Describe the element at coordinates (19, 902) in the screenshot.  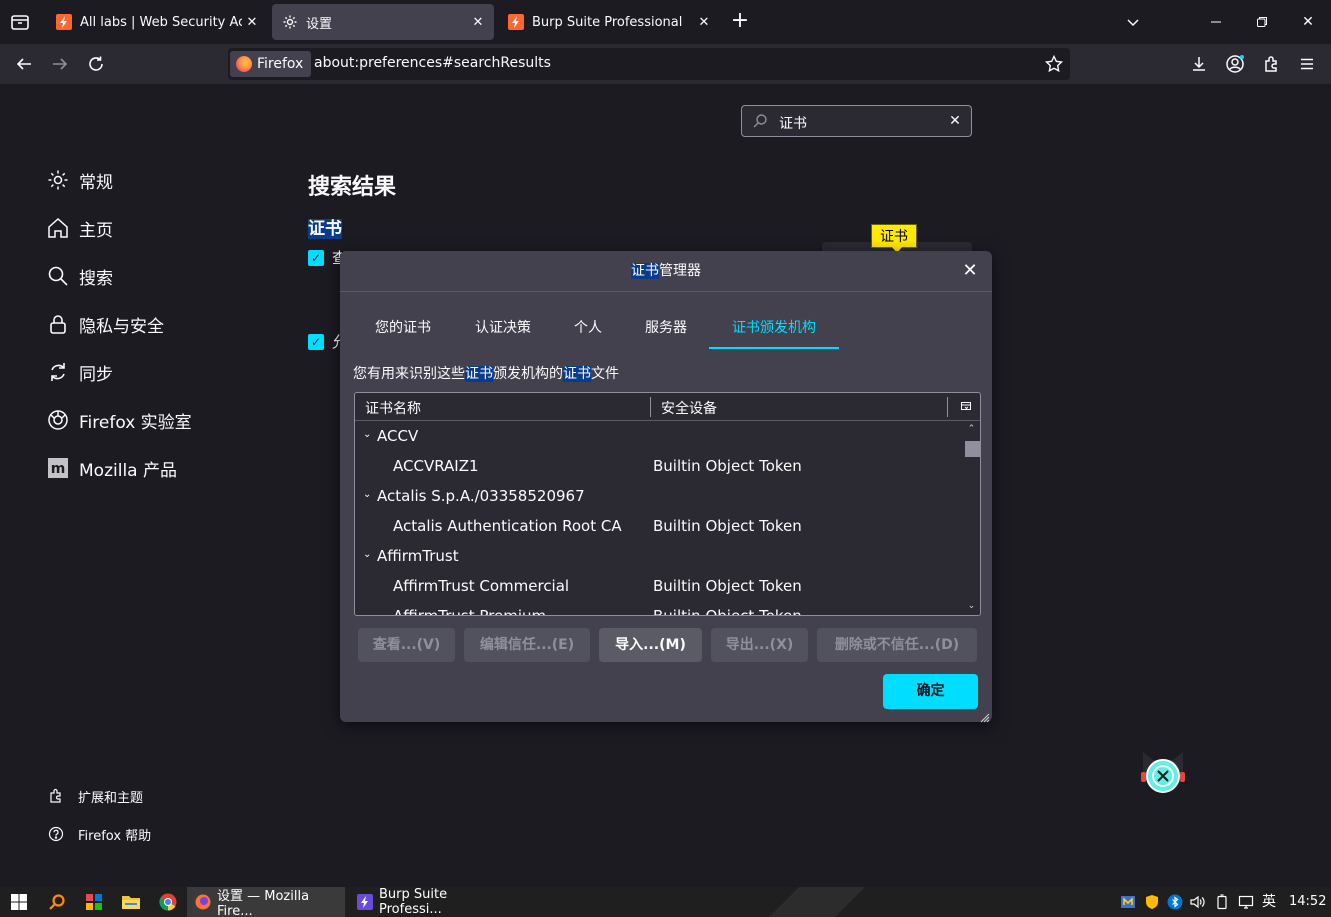
I see `windows-start-icon` at that location.